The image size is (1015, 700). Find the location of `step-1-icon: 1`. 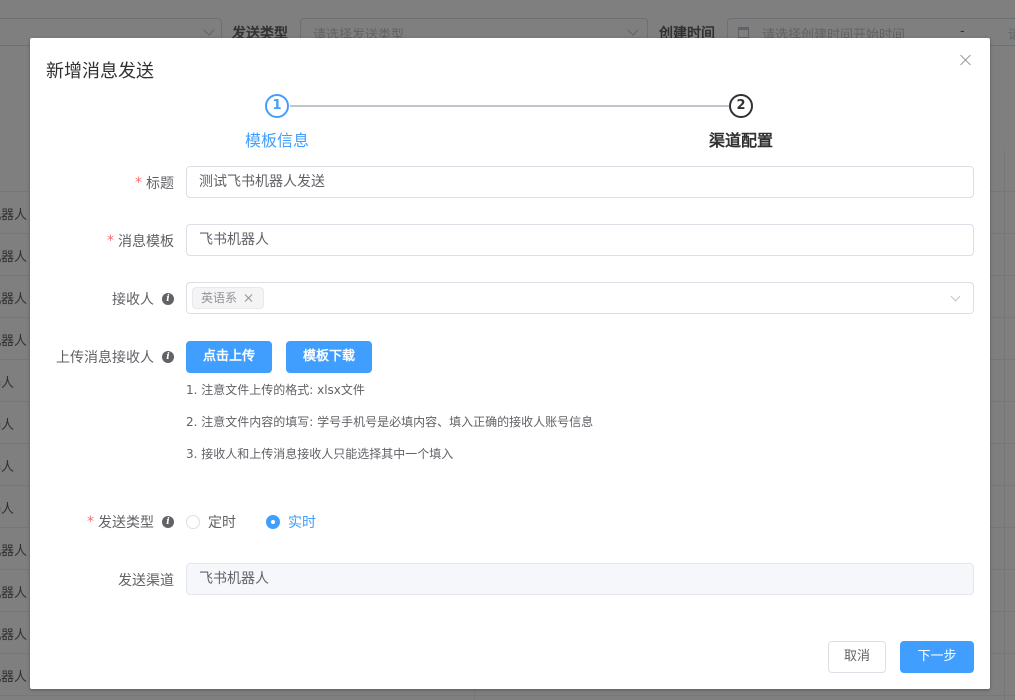

step-1-icon: 1 is located at coordinates (277, 106).